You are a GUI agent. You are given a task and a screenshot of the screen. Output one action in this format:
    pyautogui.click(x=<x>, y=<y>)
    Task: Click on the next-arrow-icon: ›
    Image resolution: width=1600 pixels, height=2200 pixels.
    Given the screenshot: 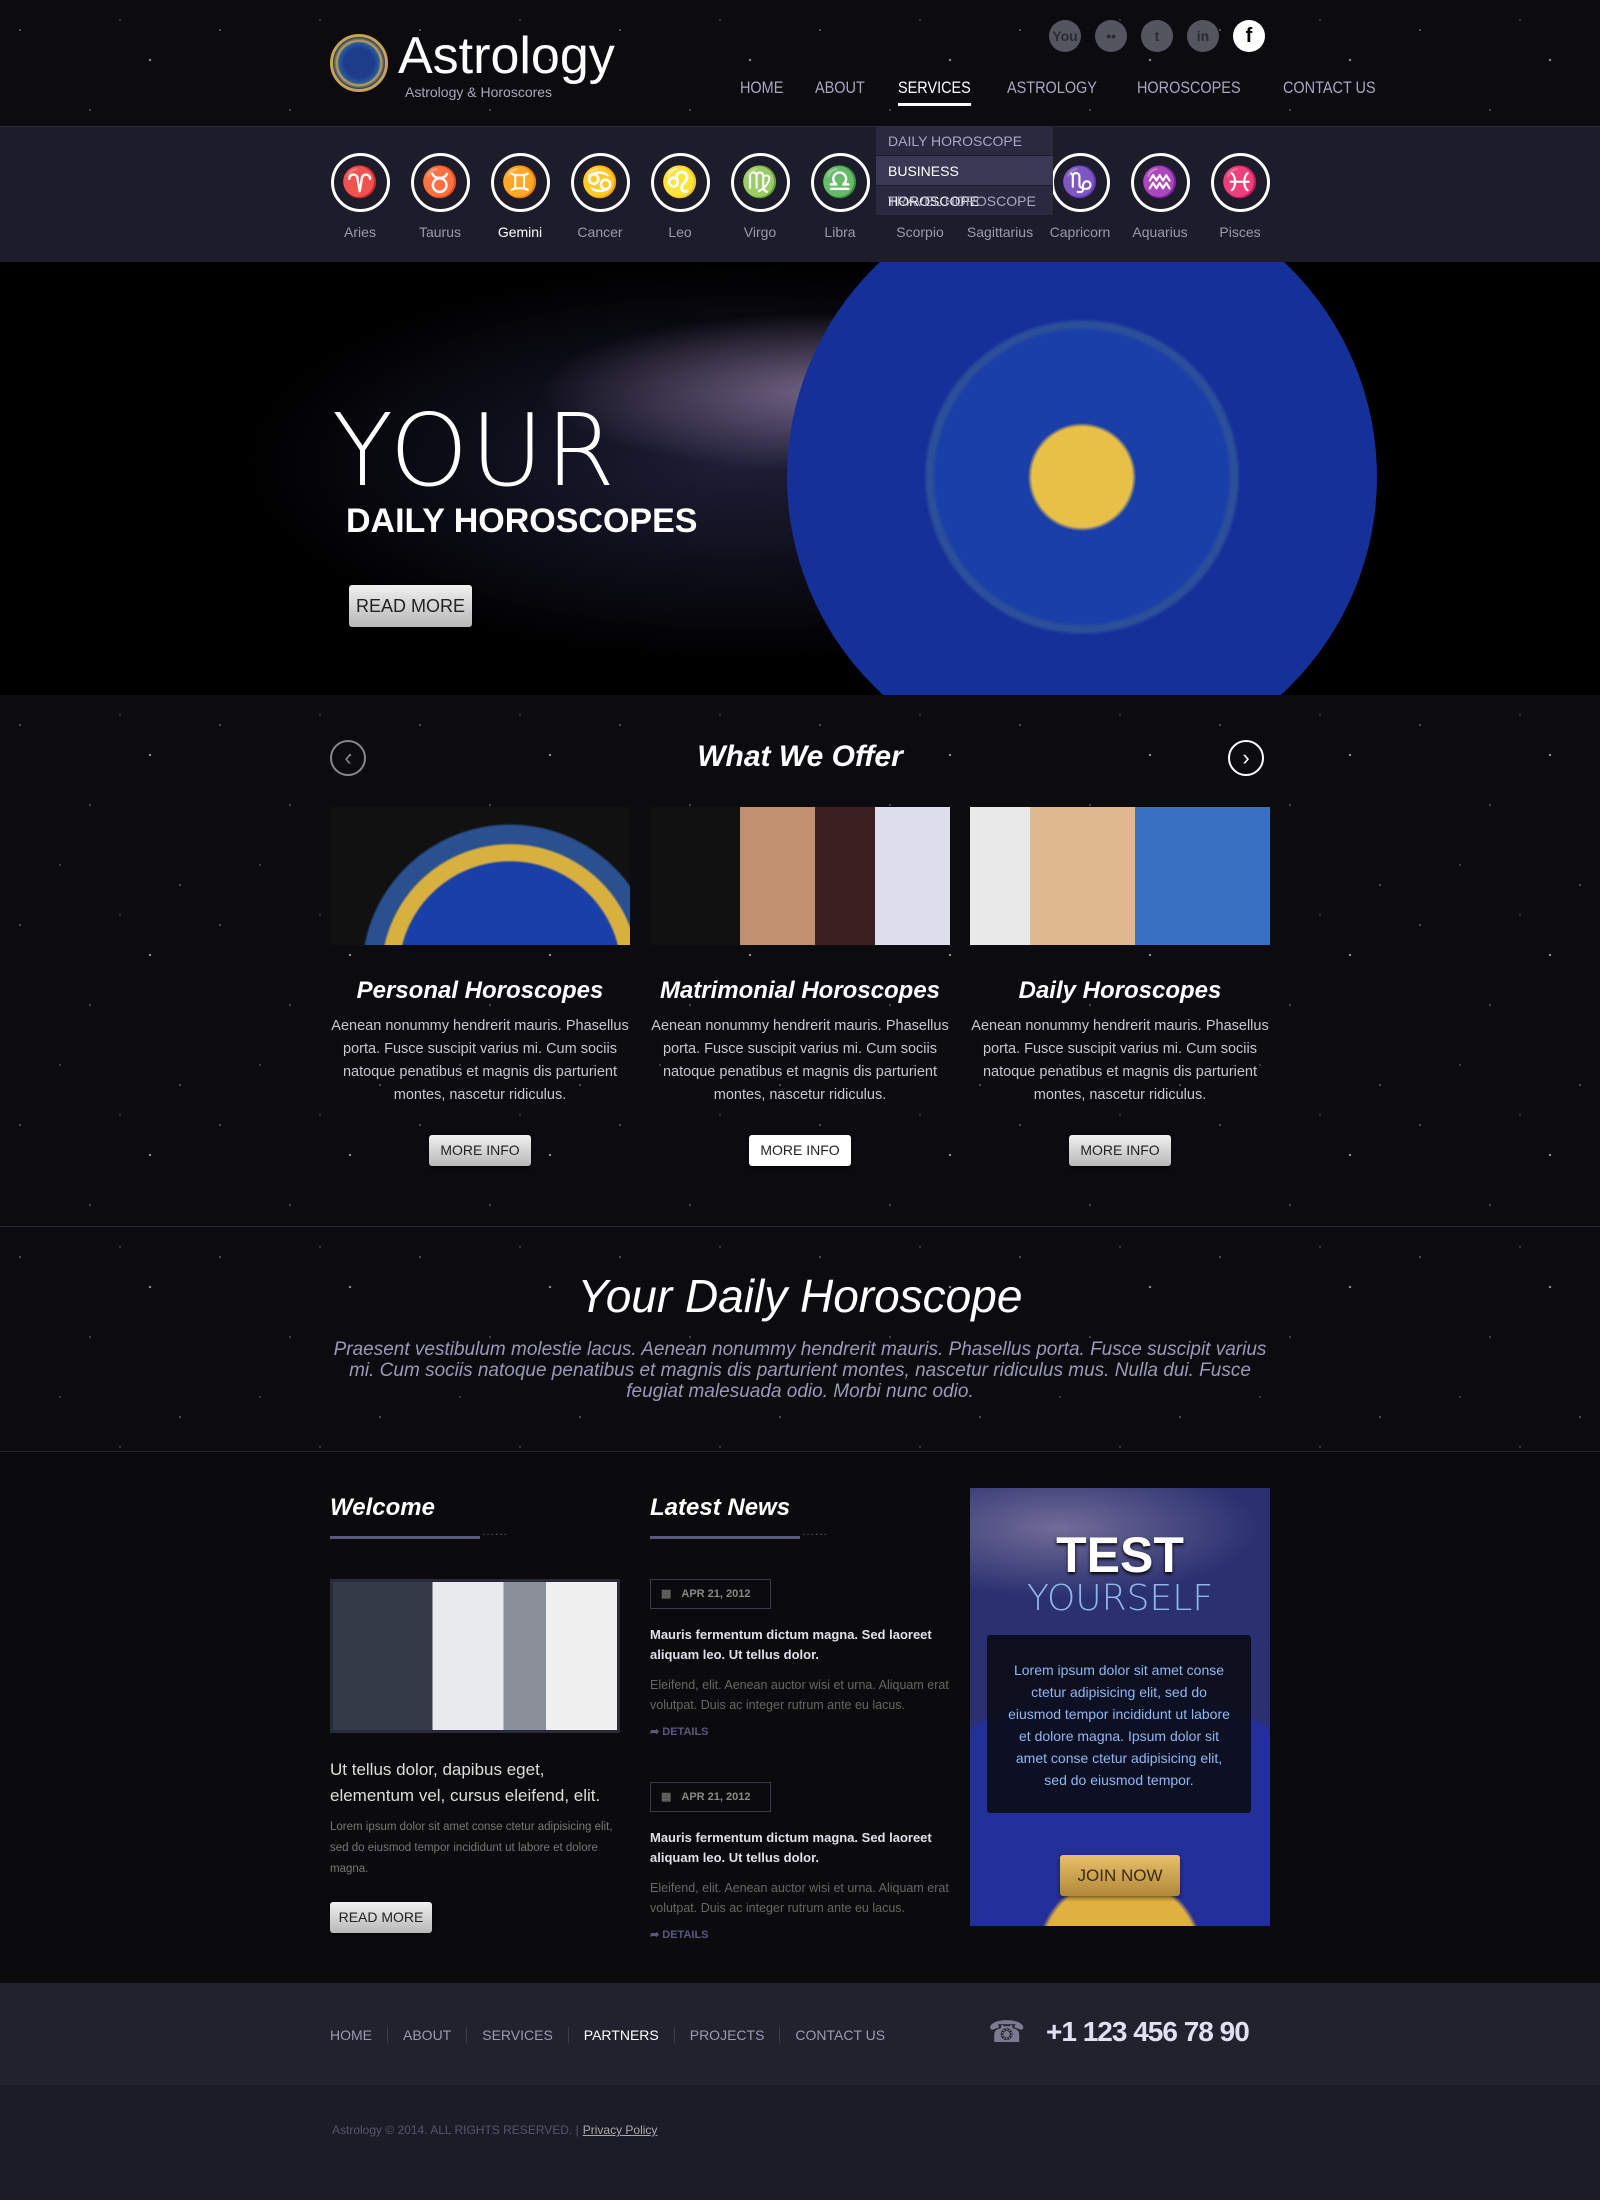 What is the action you would take?
    pyautogui.click(x=1246, y=758)
    